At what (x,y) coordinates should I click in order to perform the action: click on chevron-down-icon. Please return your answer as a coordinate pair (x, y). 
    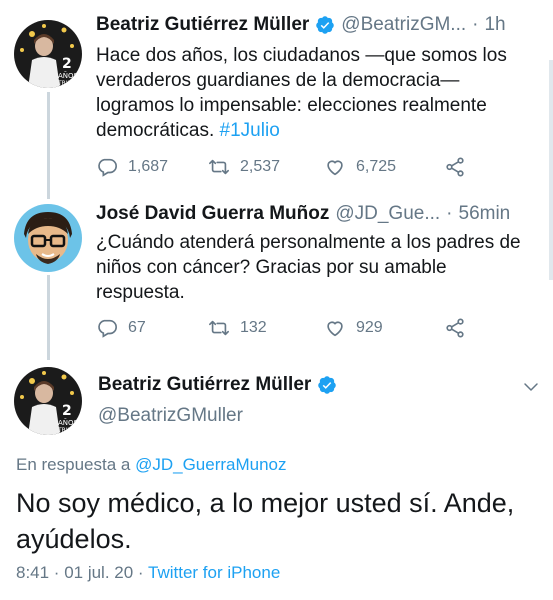
    Looking at the image, I should click on (531, 387).